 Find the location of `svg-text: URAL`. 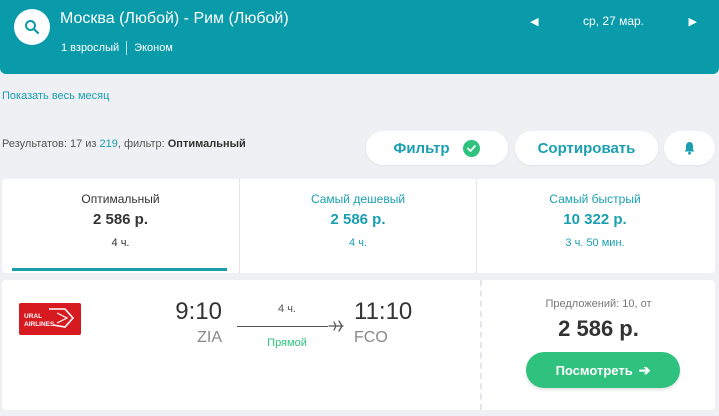

svg-text: URAL is located at coordinates (33, 316).